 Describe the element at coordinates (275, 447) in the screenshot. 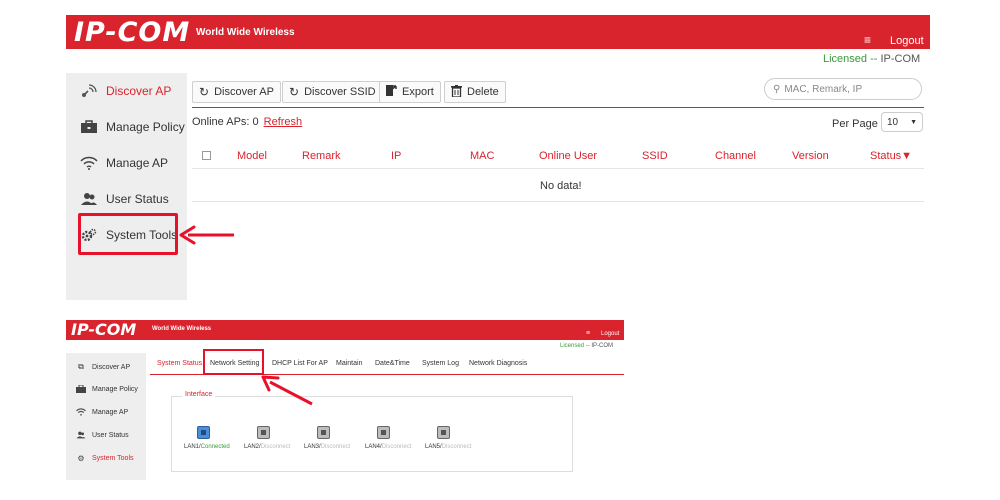

I see `lan2-status: Disconnect` at that location.